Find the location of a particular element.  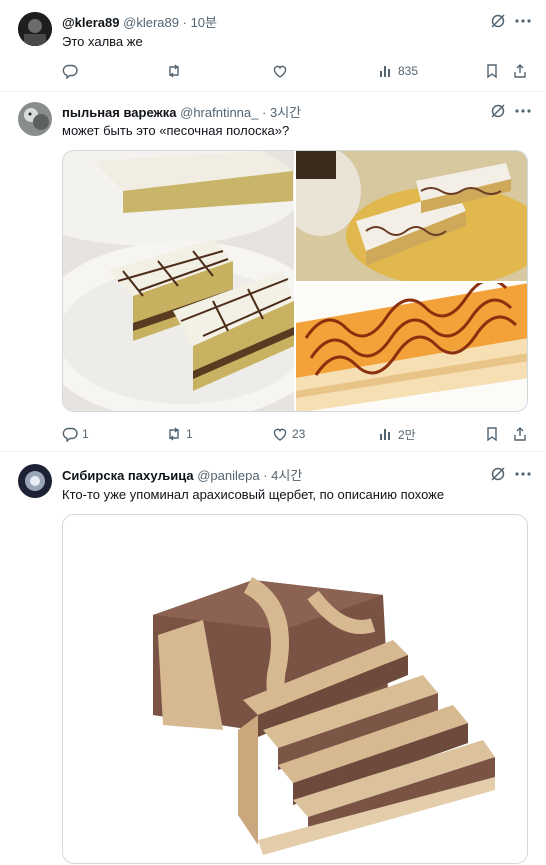

reply-count: 1 is located at coordinates (85, 434).